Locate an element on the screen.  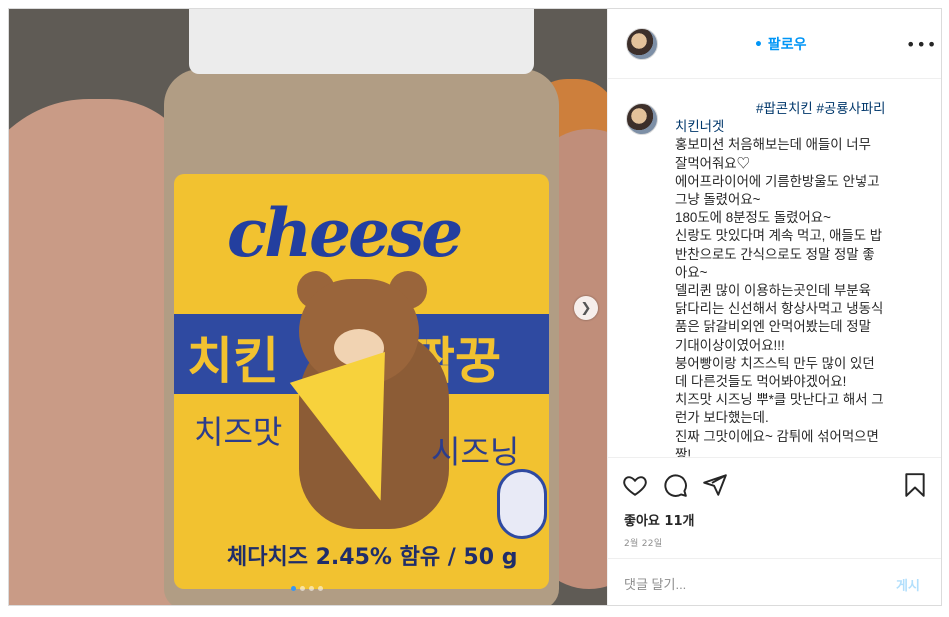
caption-line: 아요~ is located at coordinates (691, 272).